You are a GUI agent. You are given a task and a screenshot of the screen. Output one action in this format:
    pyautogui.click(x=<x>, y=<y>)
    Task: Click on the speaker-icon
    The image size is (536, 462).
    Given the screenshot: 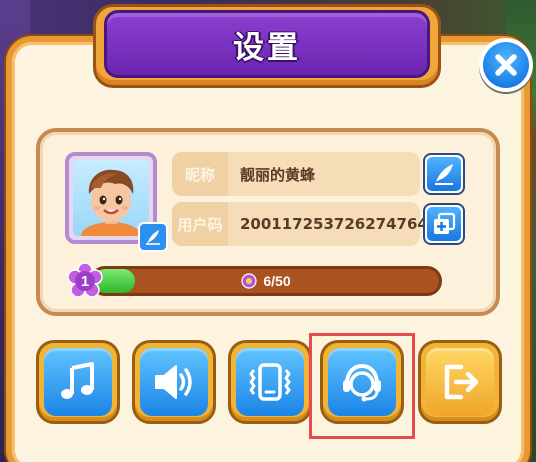 What is the action you would take?
    pyautogui.click(x=173, y=382)
    